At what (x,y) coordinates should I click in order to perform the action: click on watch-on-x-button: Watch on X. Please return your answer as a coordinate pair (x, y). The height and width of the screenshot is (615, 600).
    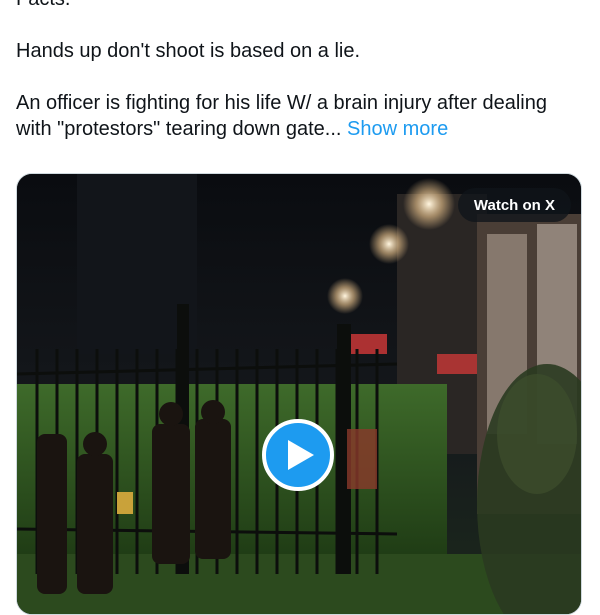
    Looking at the image, I should click on (514, 205).